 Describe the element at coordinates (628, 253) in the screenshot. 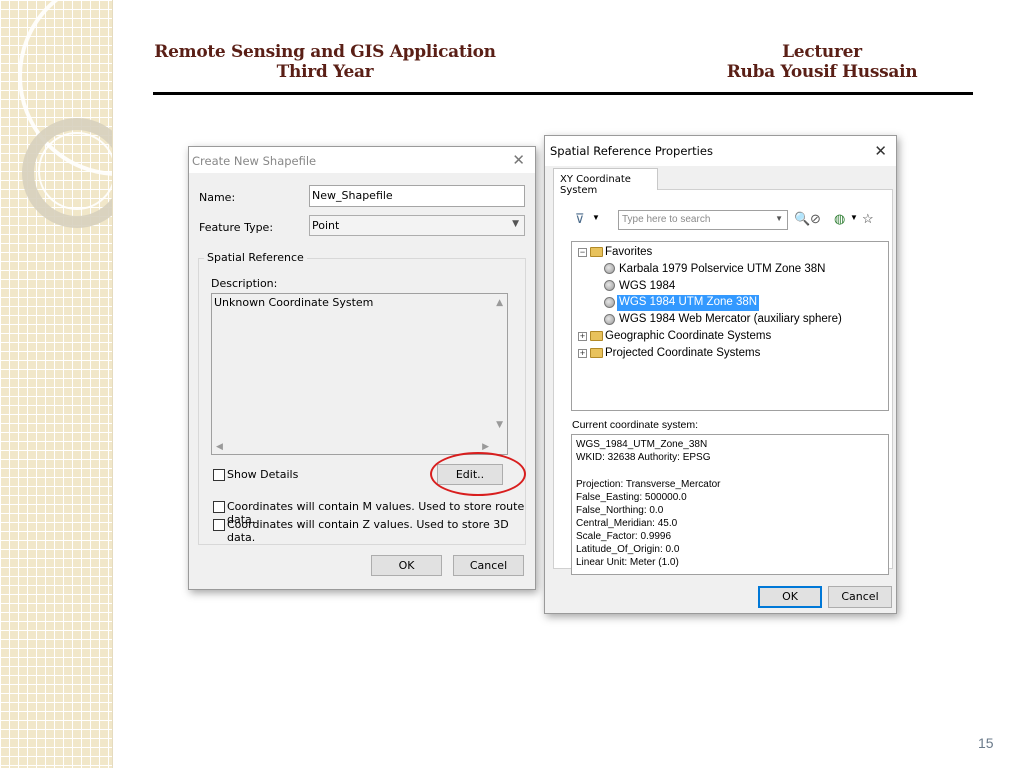

I see `tree-item-favorites: Favorites` at that location.